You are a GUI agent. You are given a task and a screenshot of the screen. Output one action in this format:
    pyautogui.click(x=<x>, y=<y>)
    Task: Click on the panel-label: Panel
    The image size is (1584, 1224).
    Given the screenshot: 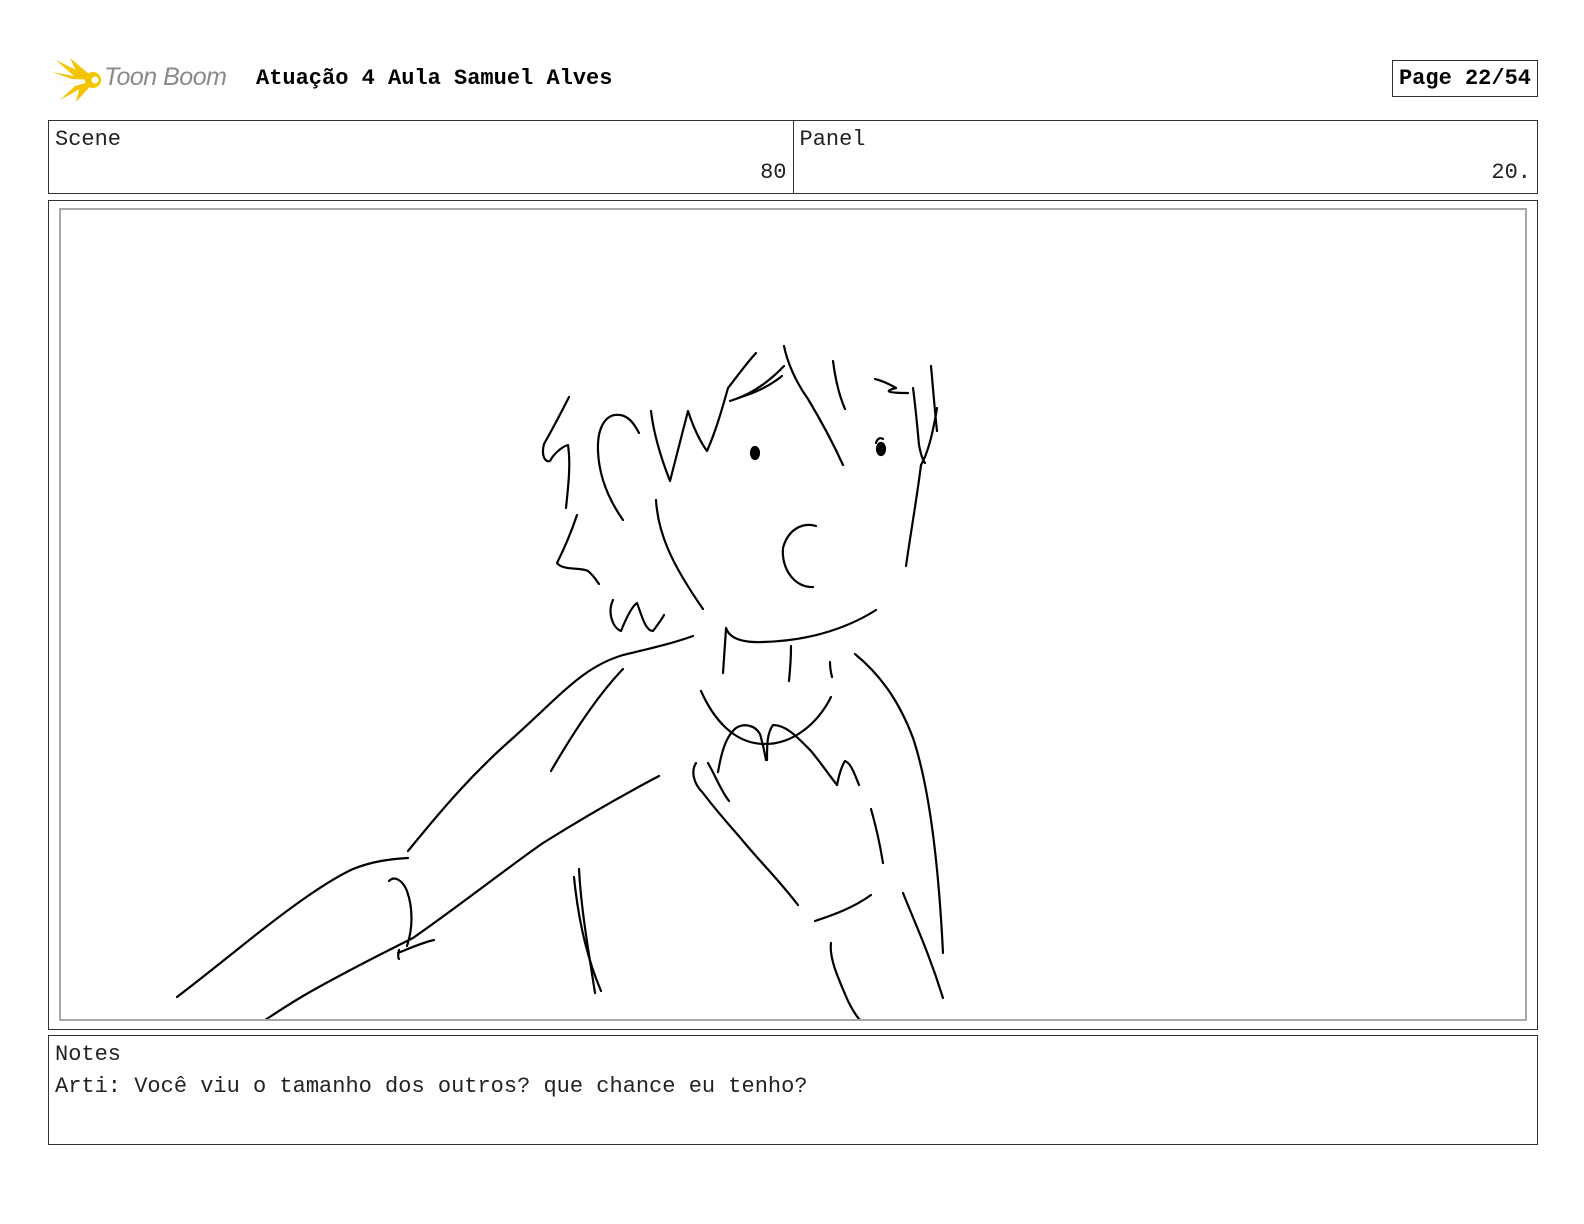 What is the action you would take?
    pyautogui.click(x=832, y=139)
    